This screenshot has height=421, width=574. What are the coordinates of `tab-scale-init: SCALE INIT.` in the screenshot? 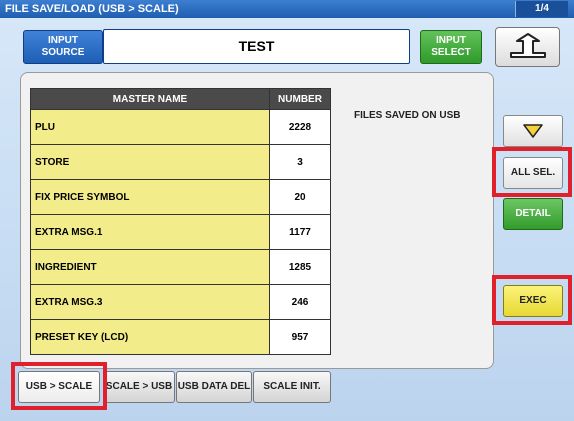 It's located at (292, 387).